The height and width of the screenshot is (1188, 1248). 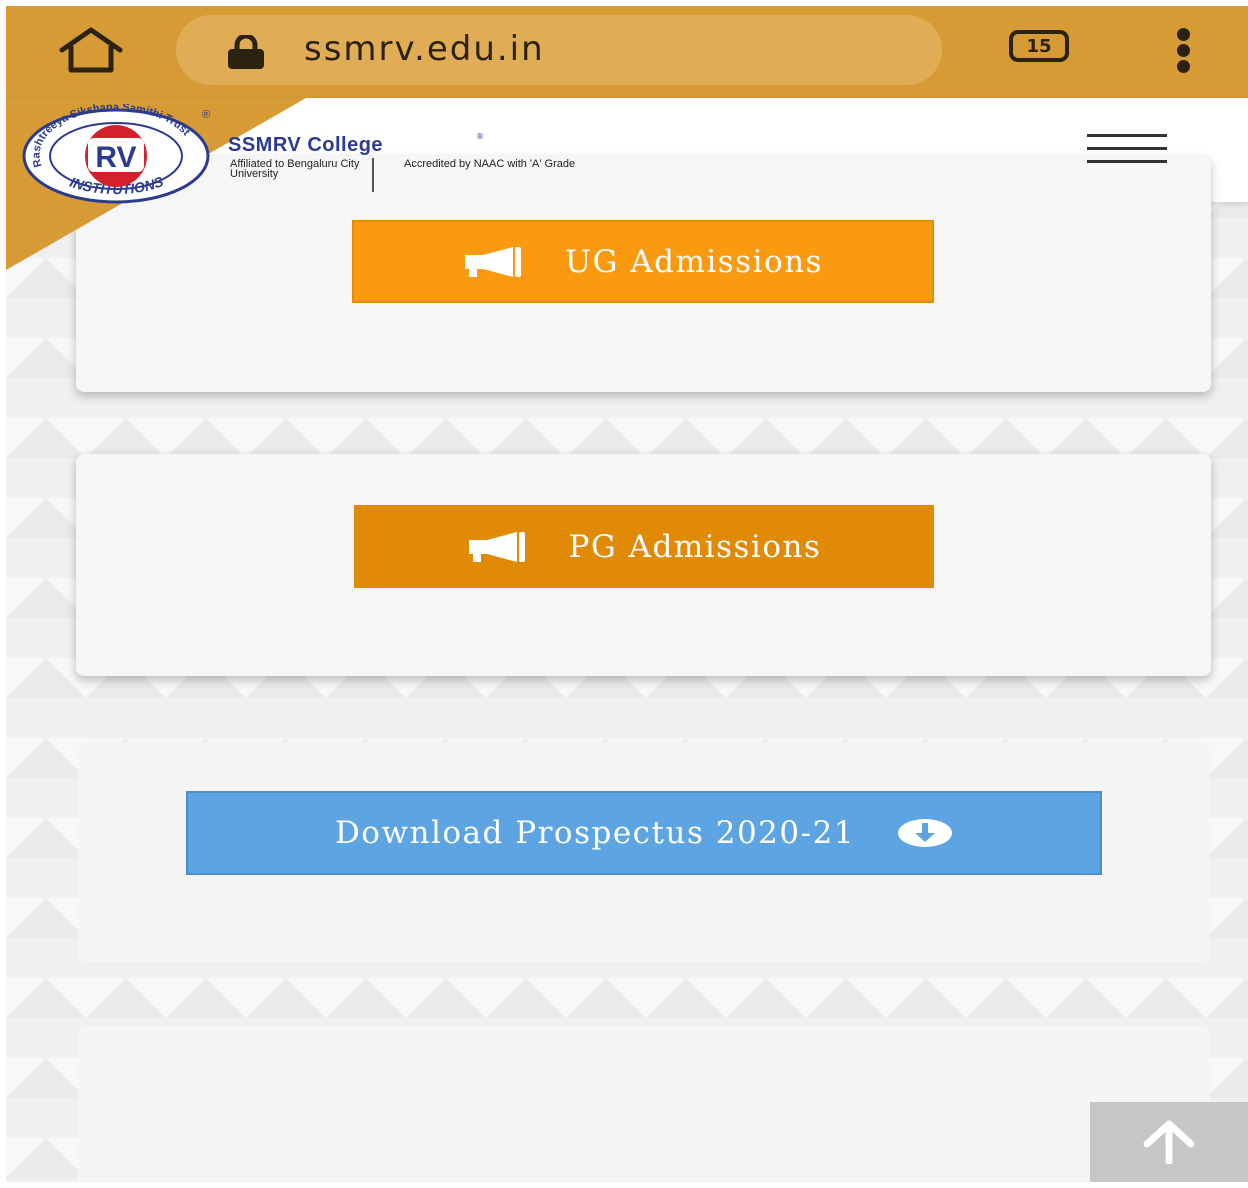 What do you see at coordinates (490, 164) in the screenshot?
I see `accreditation-text: Accredited by NAAC with 'A' Grade` at bounding box center [490, 164].